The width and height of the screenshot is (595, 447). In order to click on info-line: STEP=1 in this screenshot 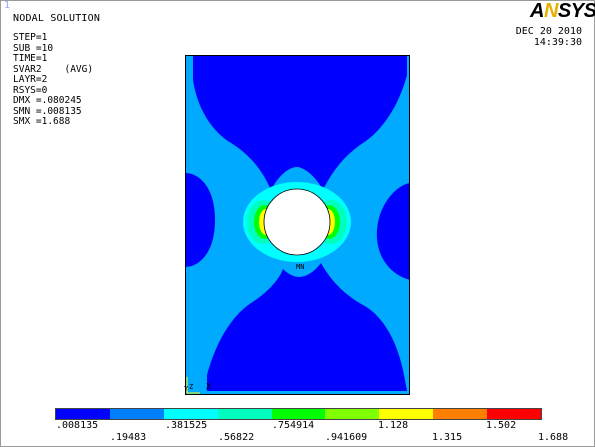, I will do `click(30, 37)`.